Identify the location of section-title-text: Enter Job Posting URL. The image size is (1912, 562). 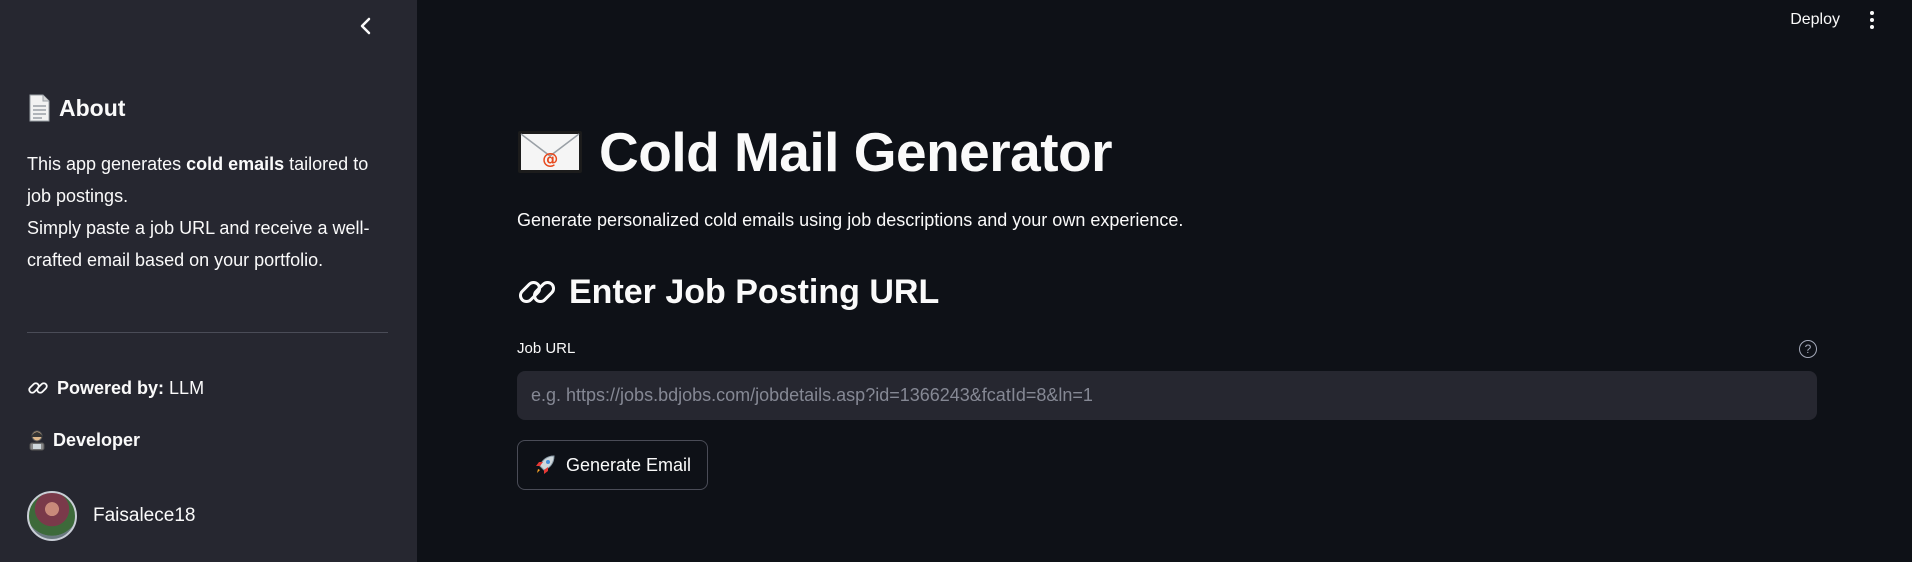
(754, 291).